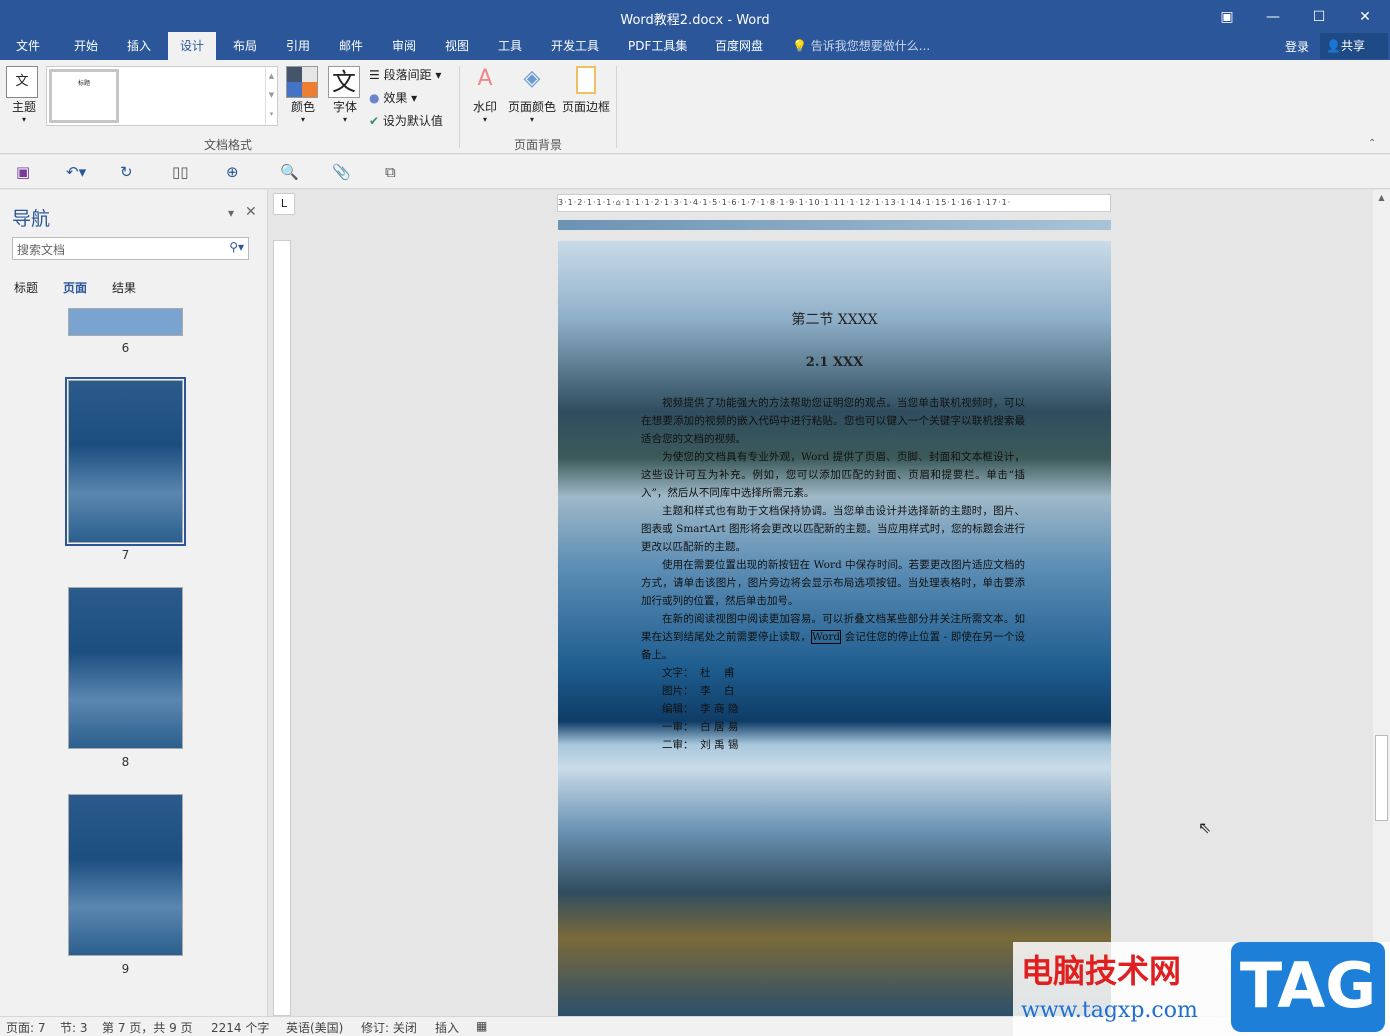 This screenshot has width=1390, height=1036. What do you see at coordinates (695, 20) in the screenshot?
I see `window-title: Word教程2.docx - Word` at bounding box center [695, 20].